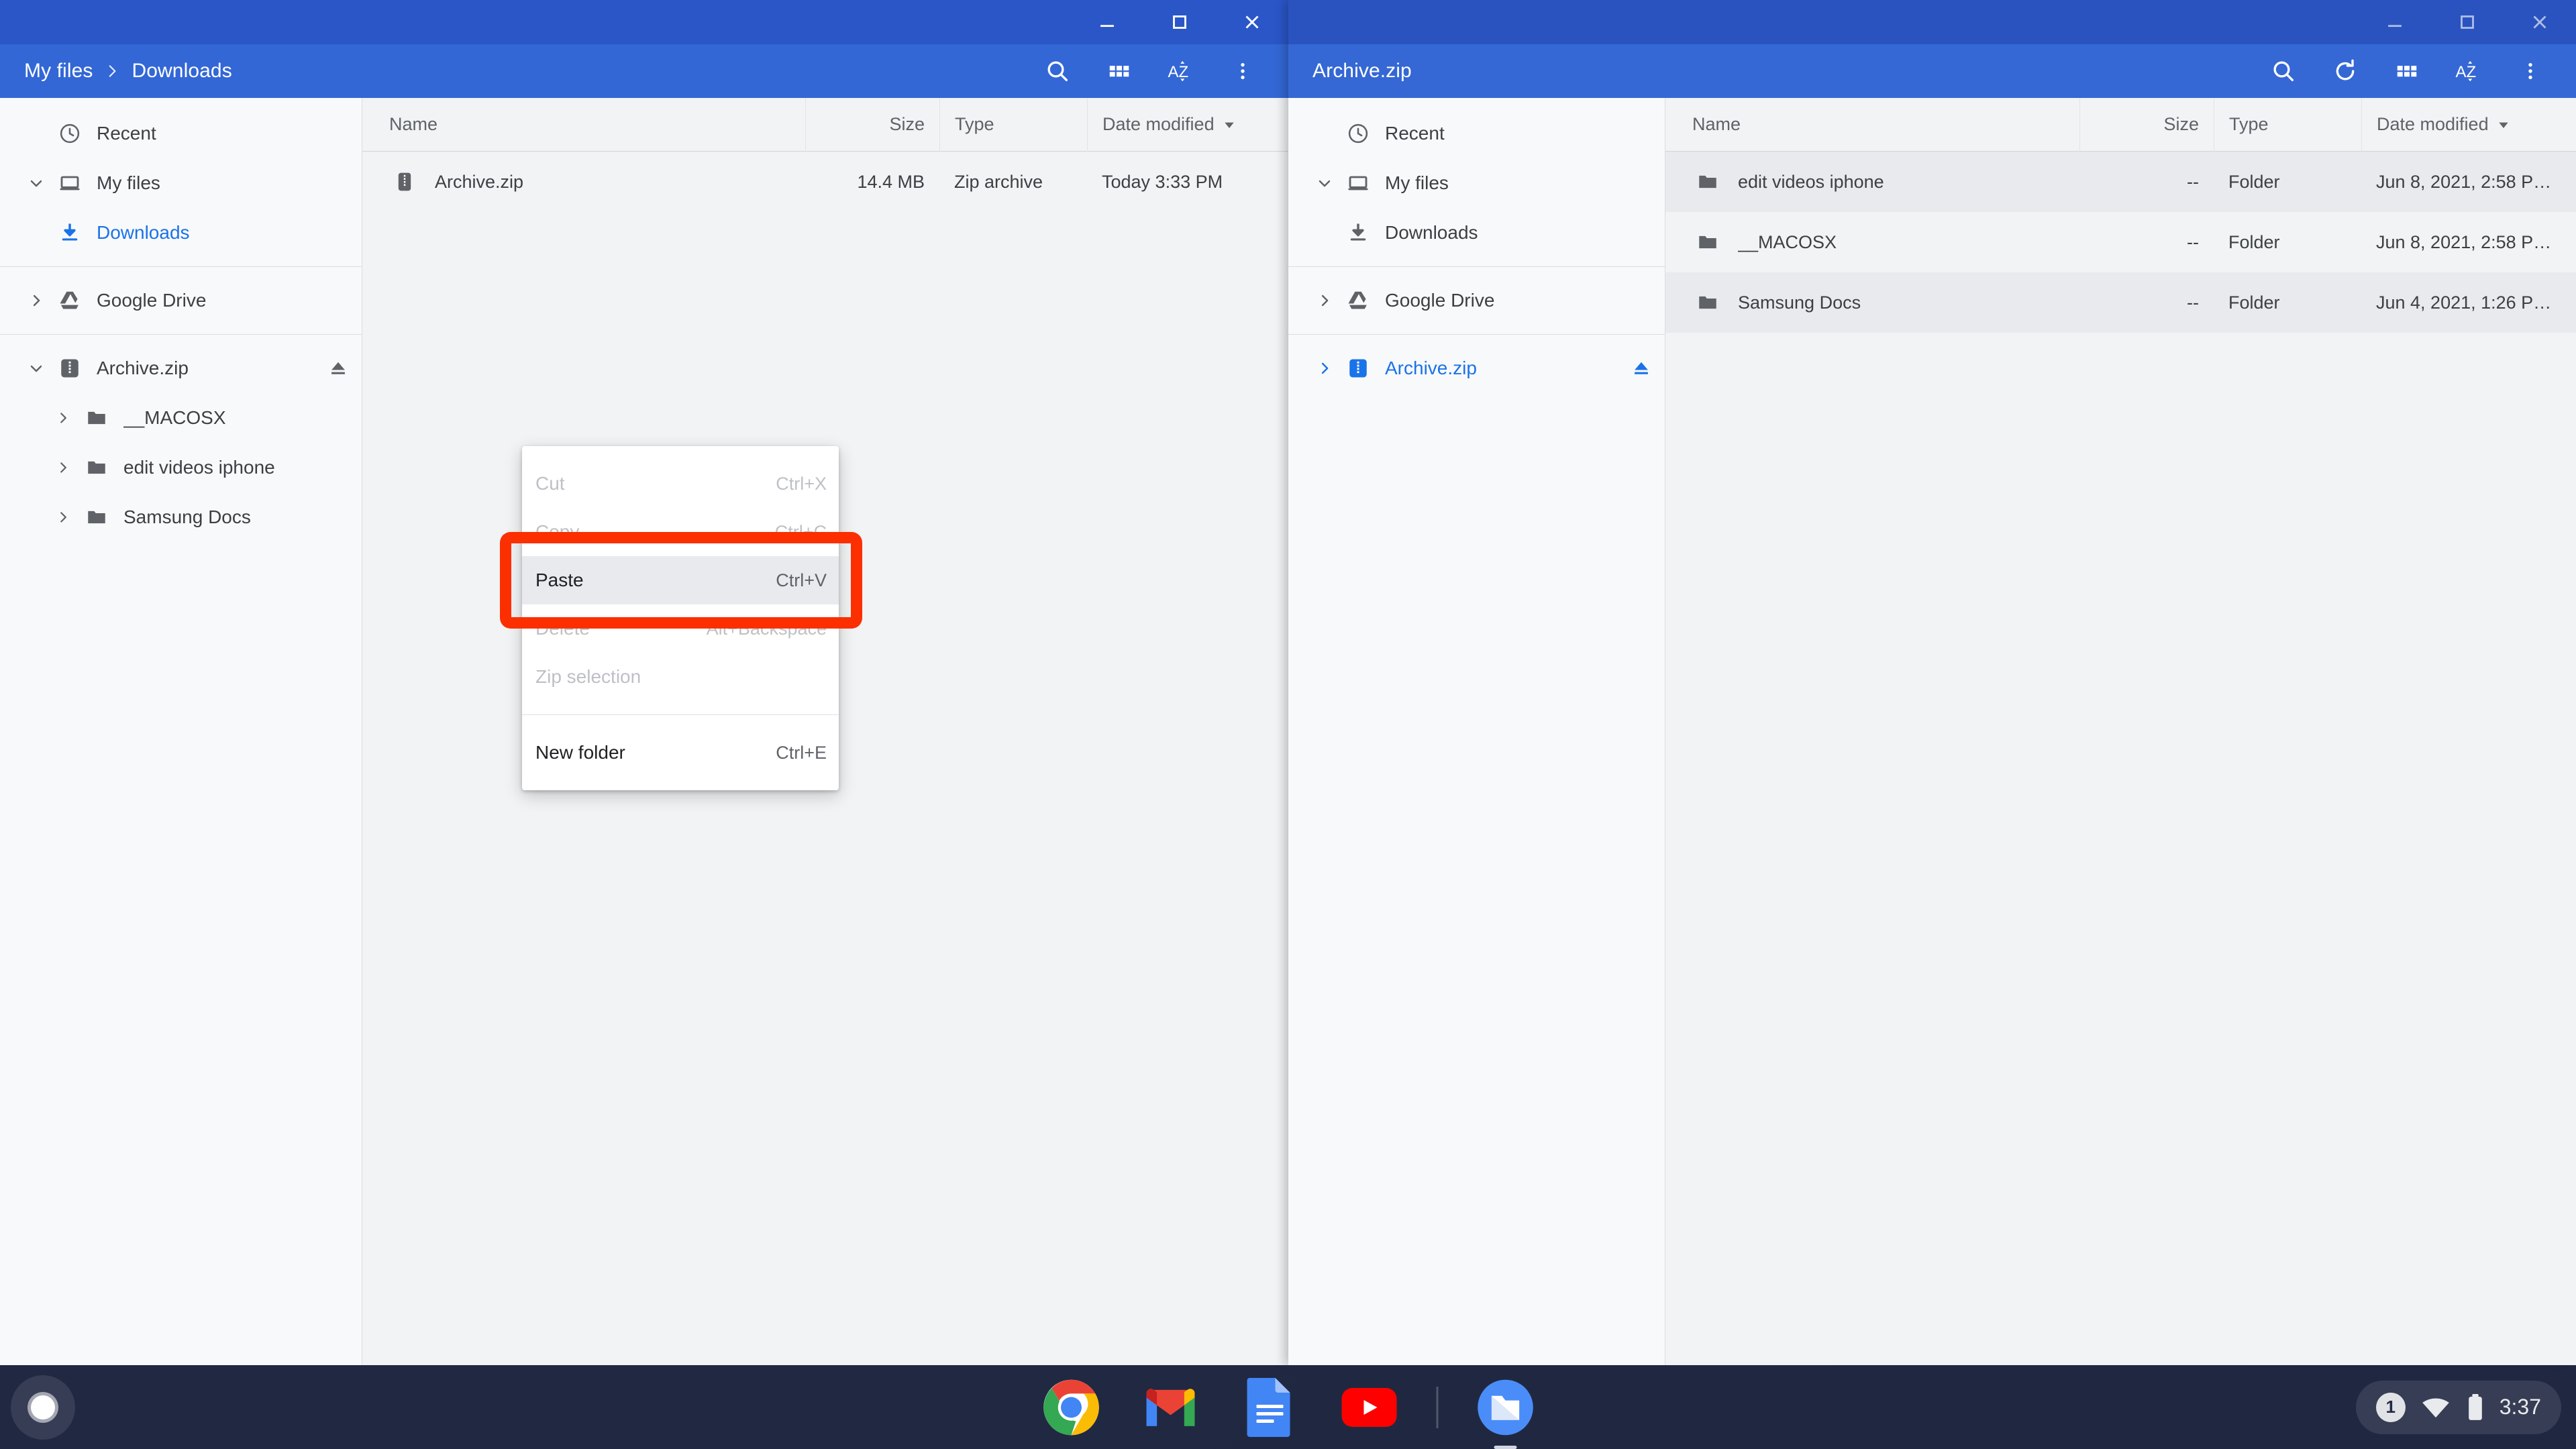 The image size is (2576, 1449). What do you see at coordinates (479, 181) in the screenshot?
I see `file-name: Archive.zip` at bounding box center [479, 181].